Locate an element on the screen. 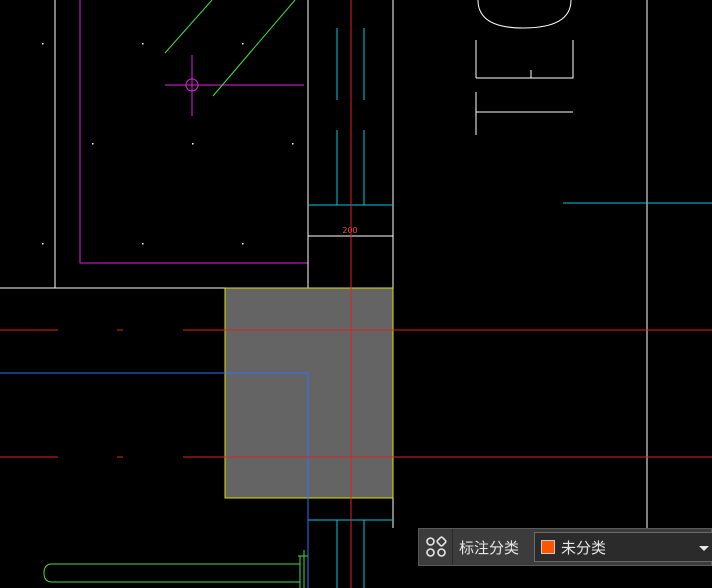 This screenshot has height=588, width=712. category-select: 未分类 is located at coordinates (623, 547).